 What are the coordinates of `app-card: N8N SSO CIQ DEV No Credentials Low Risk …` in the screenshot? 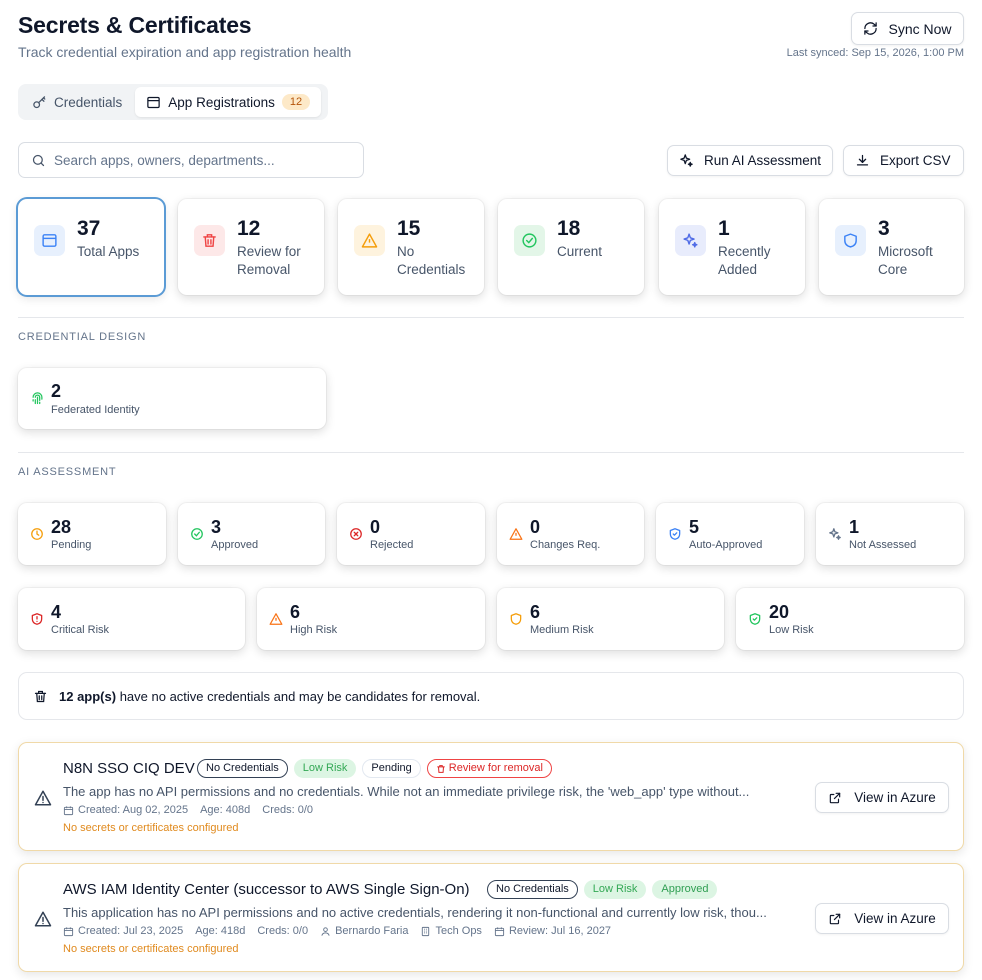 It's located at (491, 796).